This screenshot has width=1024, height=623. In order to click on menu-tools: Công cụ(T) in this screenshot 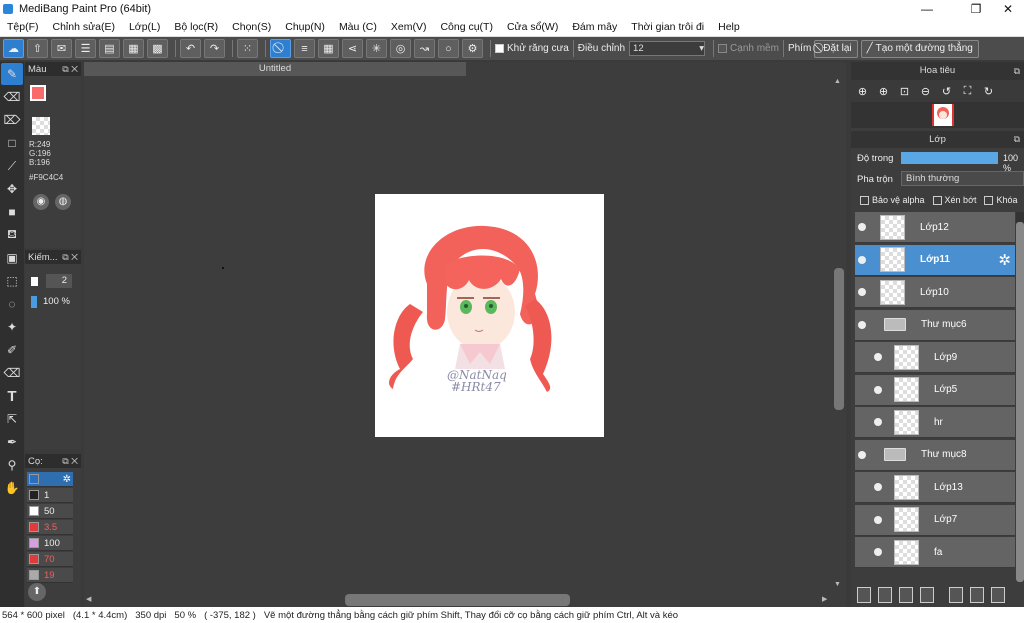, I will do `click(466, 27)`.